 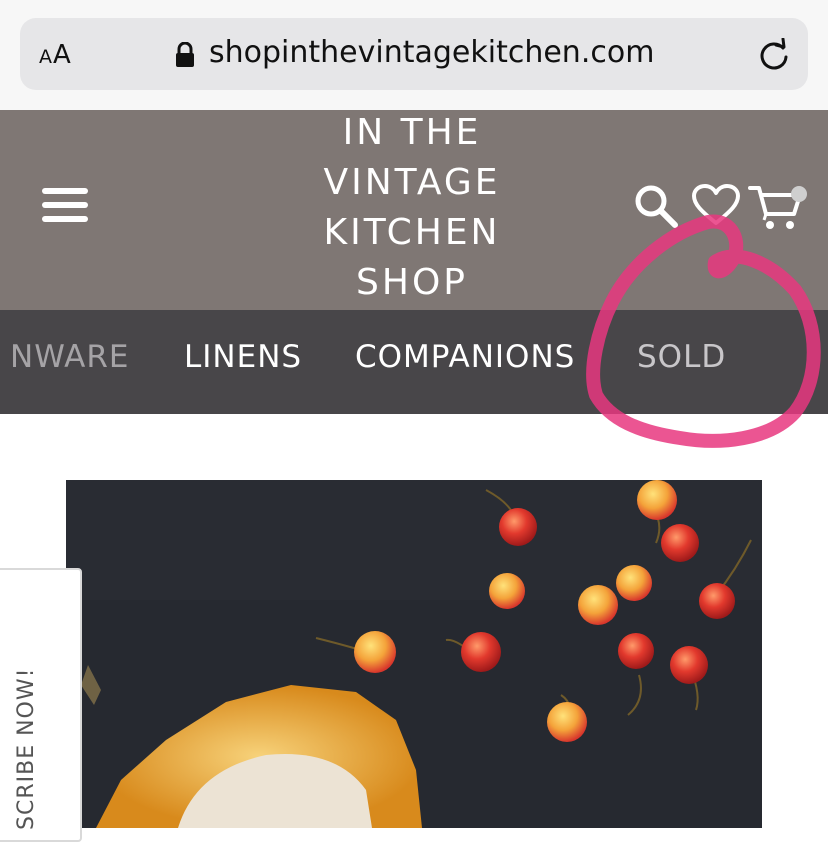 What do you see at coordinates (41, 705) in the screenshot?
I see `subscribe-tab: SCRIBE NOW!` at bounding box center [41, 705].